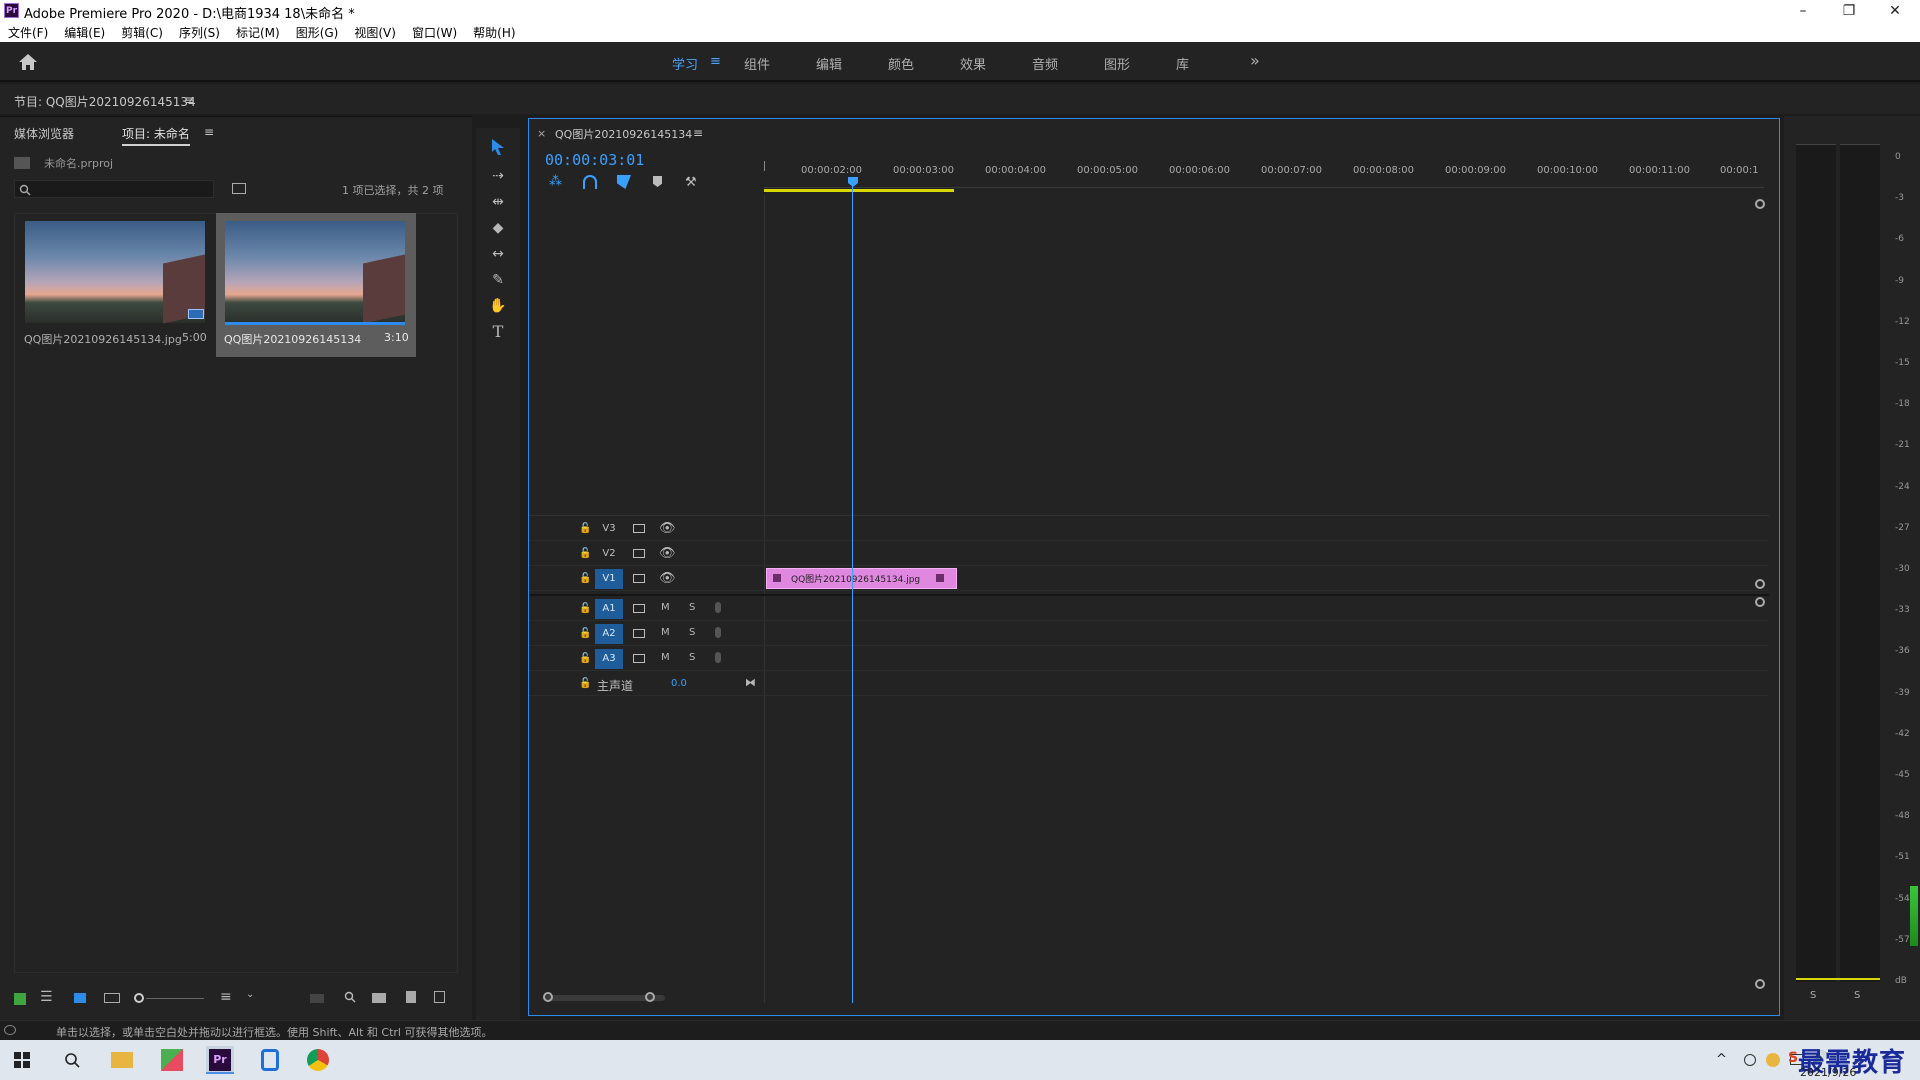  Describe the element at coordinates (199, 31) in the screenshot. I see `menu-sequence: 序列(S)` at that location.